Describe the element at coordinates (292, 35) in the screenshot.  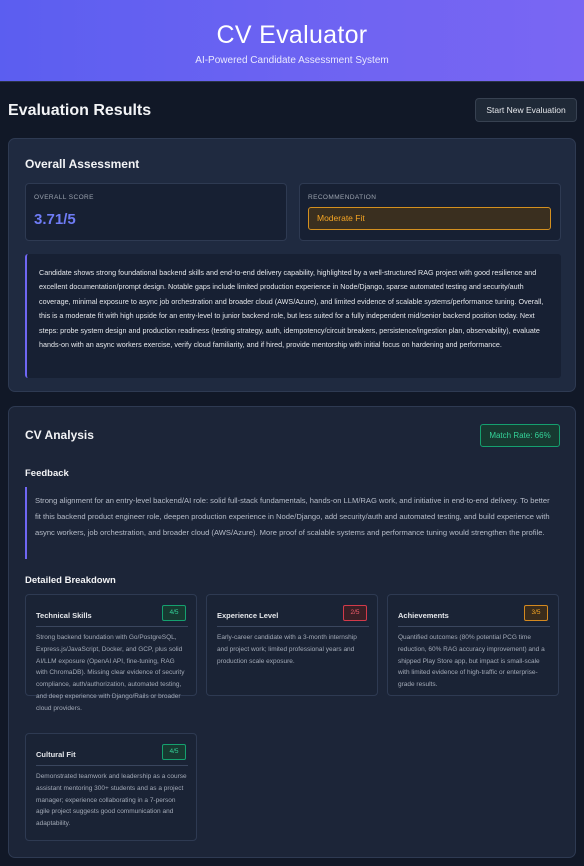
I see `app-title: CV Evaluator` at that location.